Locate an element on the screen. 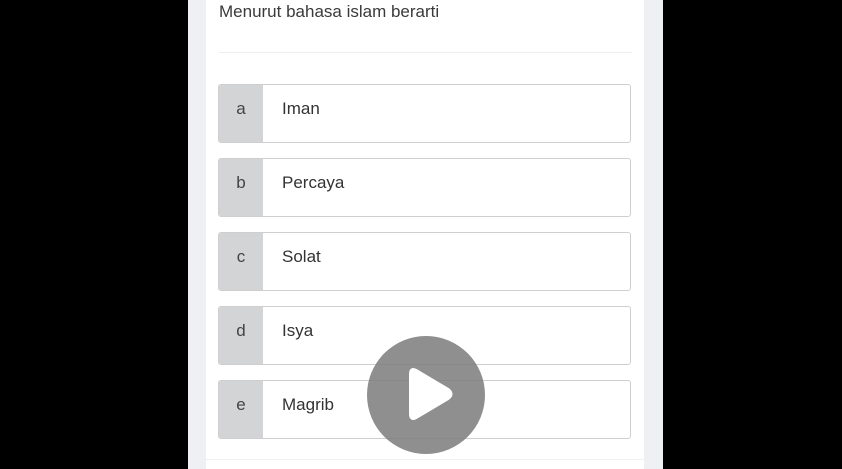 Image resolution: width=842 pixels, height=469 pixels. card-bottom-divider is located at coordinates (425, 459).